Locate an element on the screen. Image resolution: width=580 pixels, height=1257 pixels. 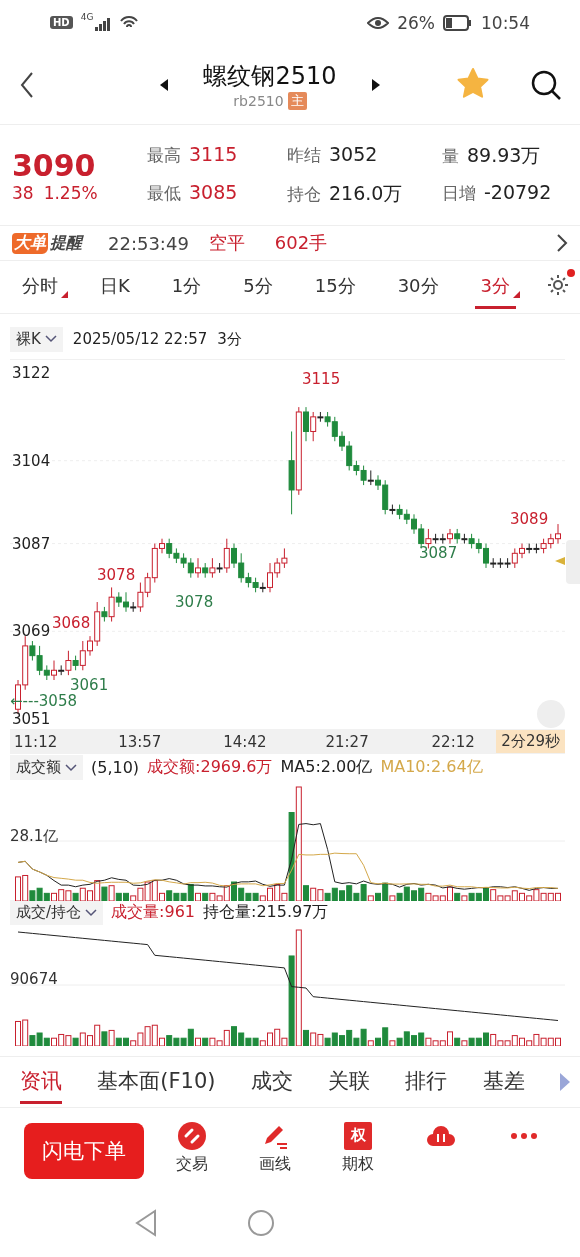
previous-icon is located at coordinates (164, 84).